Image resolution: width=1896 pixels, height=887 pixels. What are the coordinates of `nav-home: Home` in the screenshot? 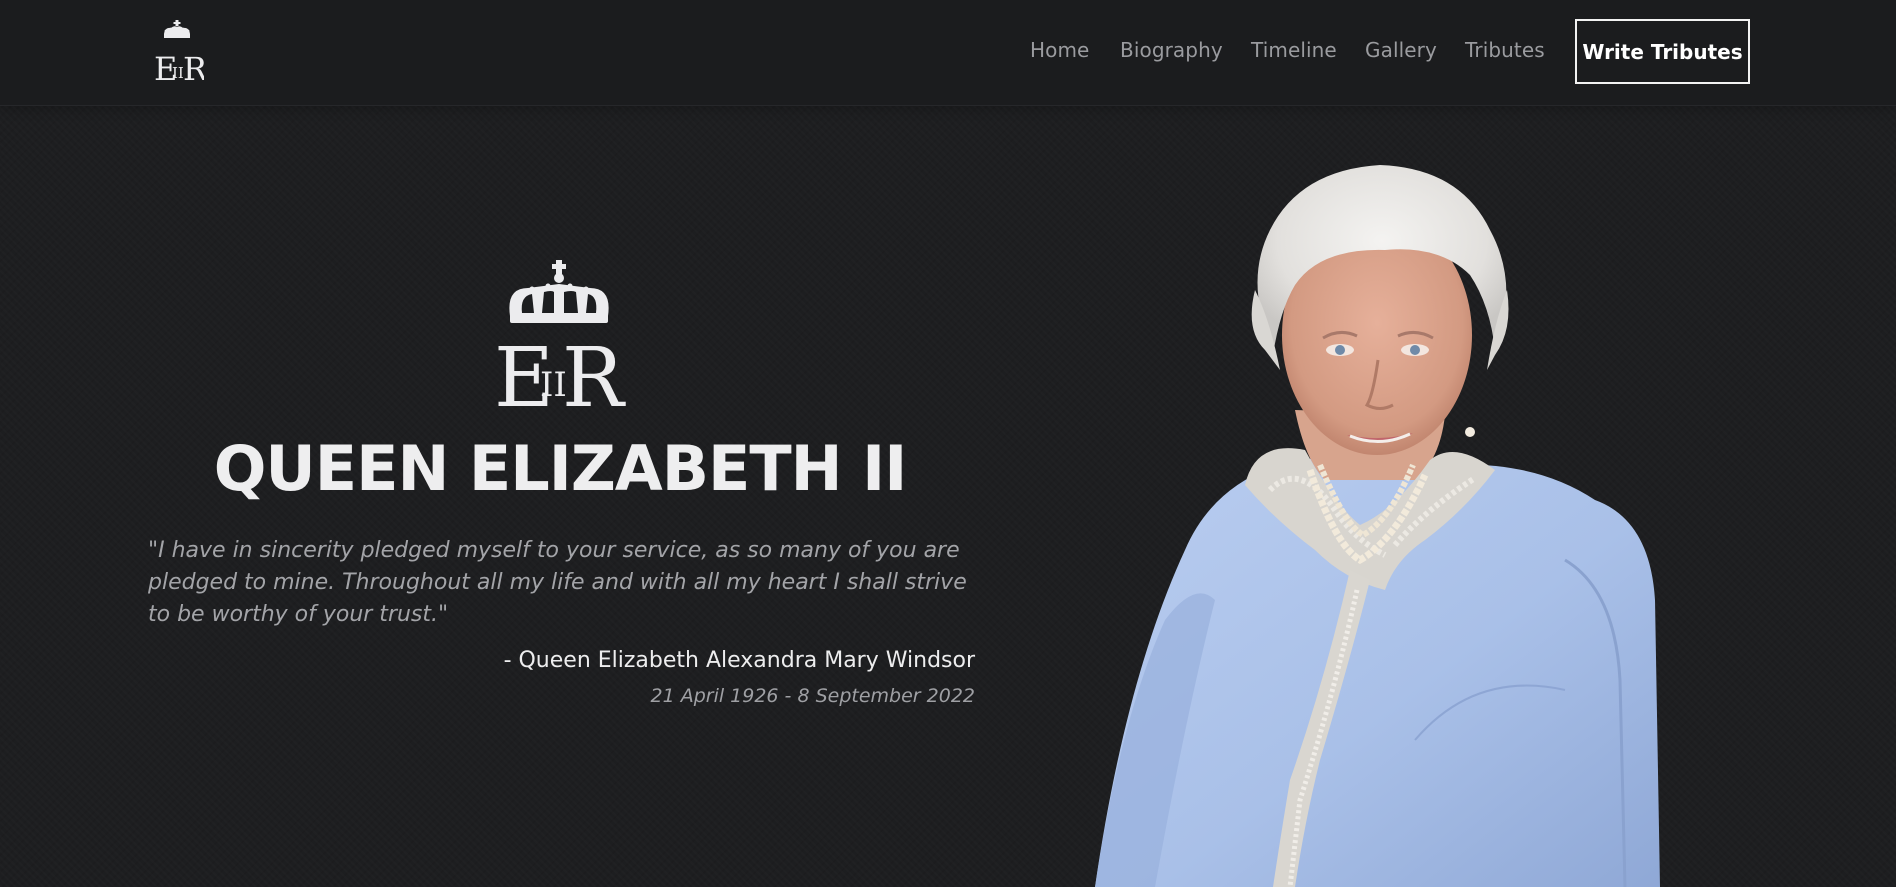 It's located at (1059, 50).